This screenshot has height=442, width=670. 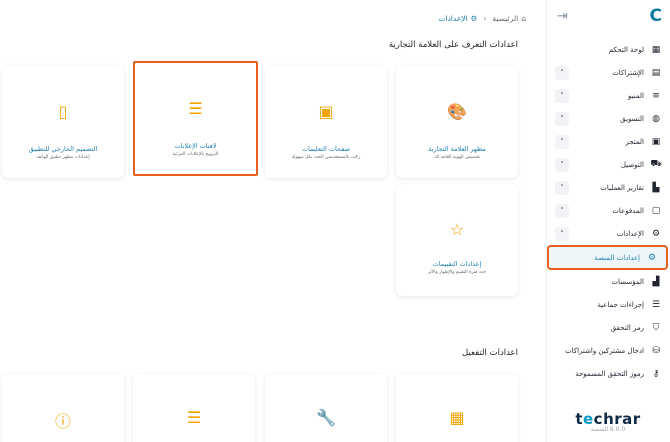 What do you see at coordinates (608, 118) in the screenshot?
I see `sidebar-item: ◍ التسويق ˅` at bounding box center [608, 118].